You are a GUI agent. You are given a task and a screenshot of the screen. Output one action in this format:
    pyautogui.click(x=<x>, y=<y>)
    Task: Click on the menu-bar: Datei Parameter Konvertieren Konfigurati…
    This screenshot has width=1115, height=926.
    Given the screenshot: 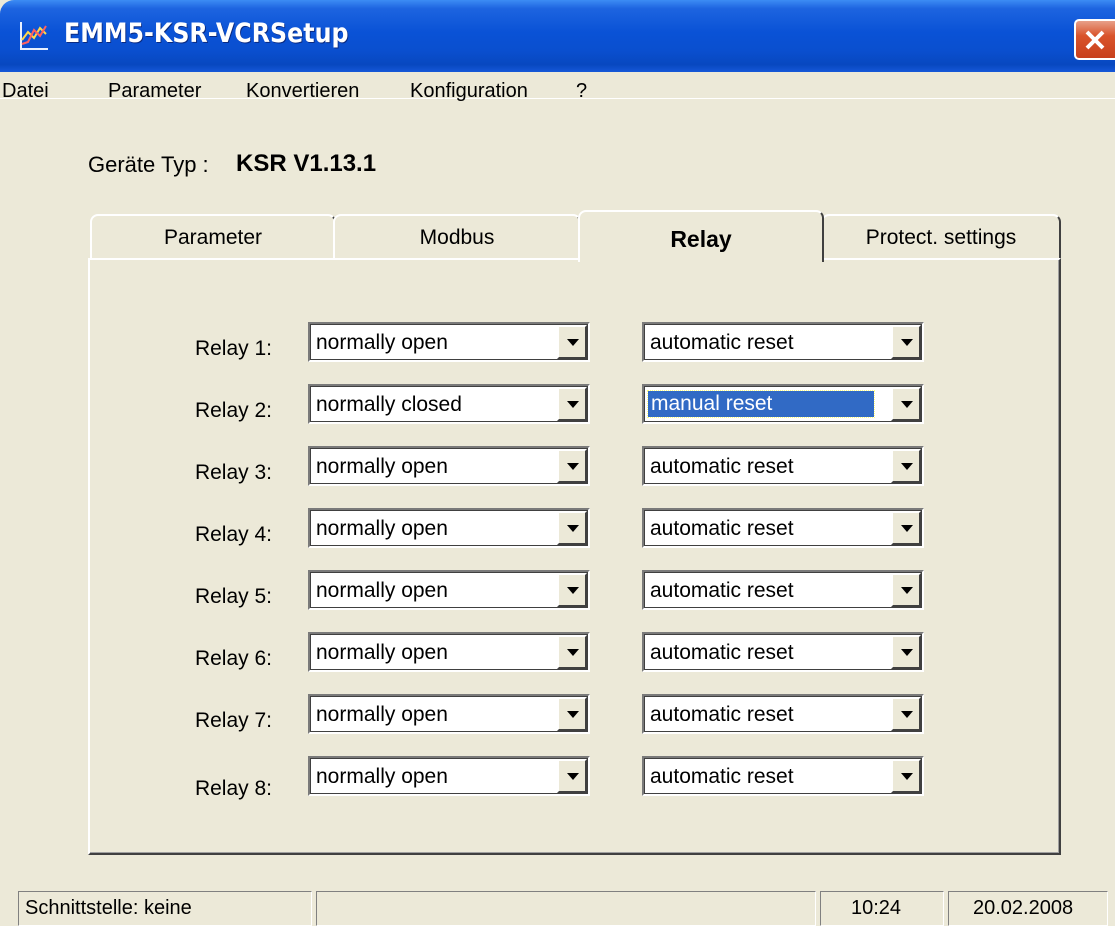 What is the action you would take?
    pyautogui.click(x=557, y=96)
    